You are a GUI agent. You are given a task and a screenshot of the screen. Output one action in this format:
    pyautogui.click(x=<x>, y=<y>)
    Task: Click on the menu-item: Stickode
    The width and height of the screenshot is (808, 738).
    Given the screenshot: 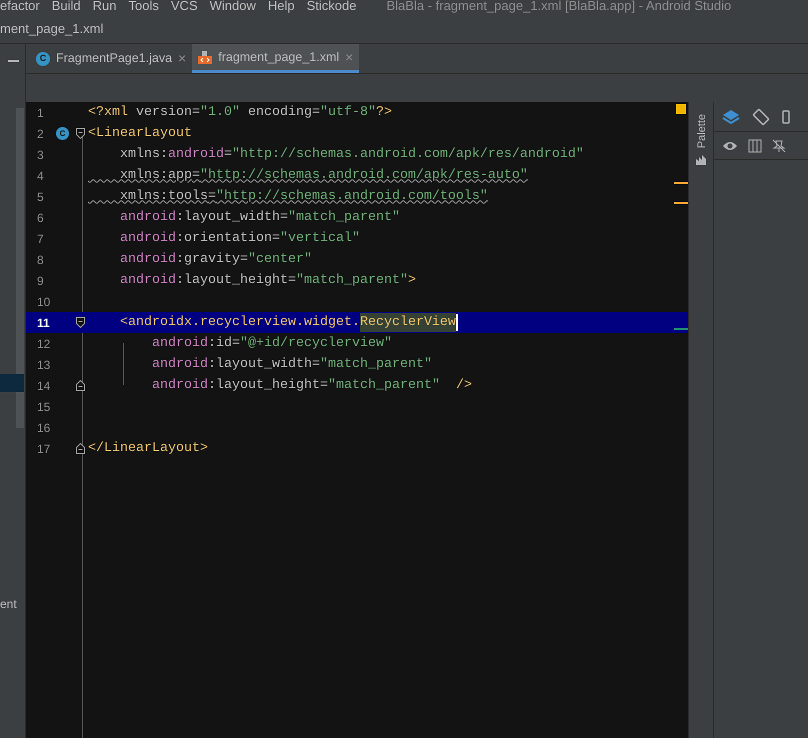 What is the action you would take?
    pyautogui.click(x=331, y=7)
    